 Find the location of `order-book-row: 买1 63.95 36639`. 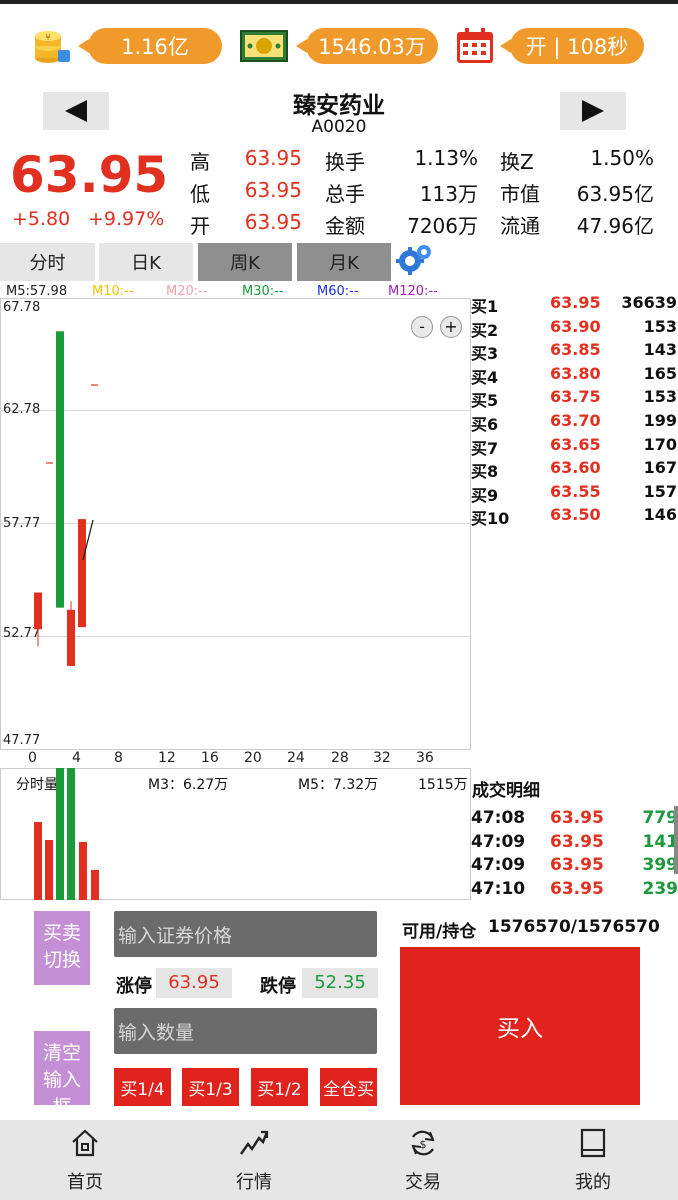

order-book-row: 买1 63.95 36639 is located at coordinates (574, 304).